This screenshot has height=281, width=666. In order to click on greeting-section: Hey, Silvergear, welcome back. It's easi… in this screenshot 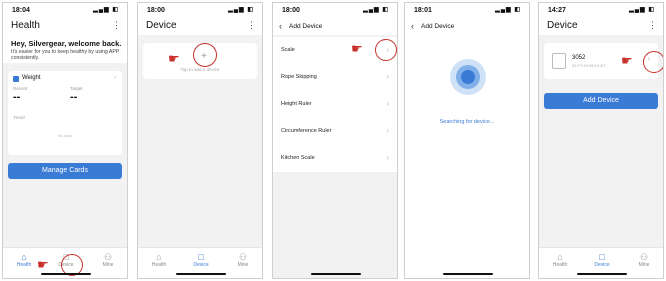, I will do `click(65, 49)`.